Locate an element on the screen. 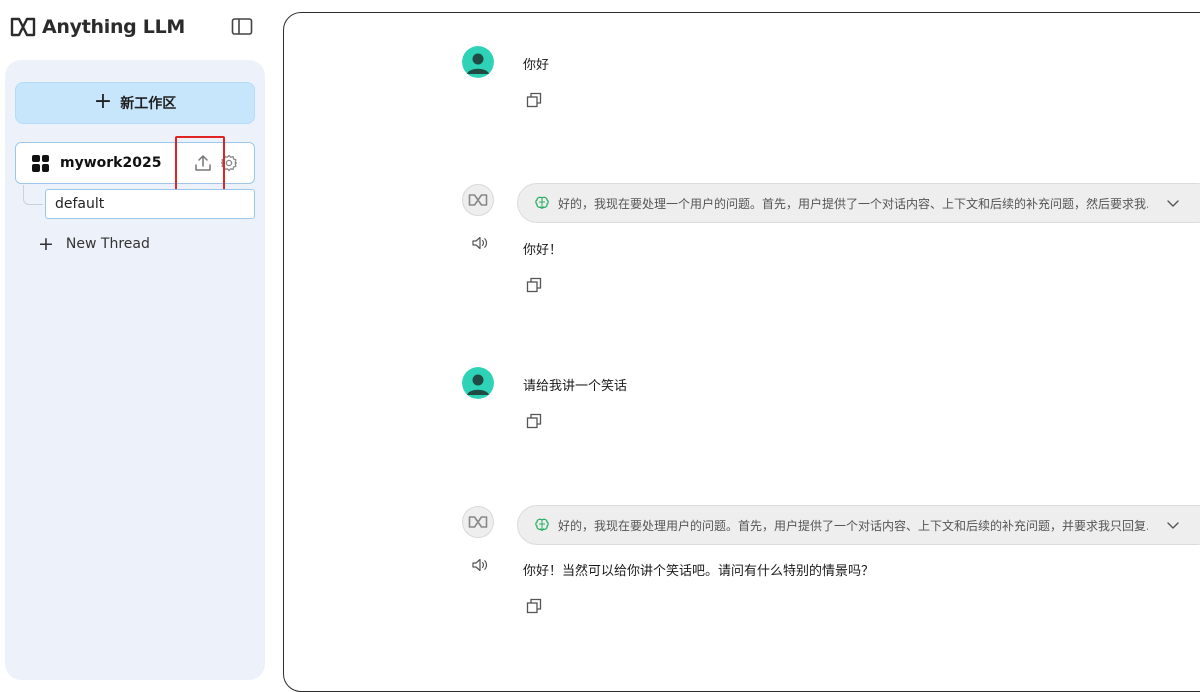 The height and width of the screenshot is (692, 1200). new-workspace-button: + 新工作区 is located at coordinates (135, 103).